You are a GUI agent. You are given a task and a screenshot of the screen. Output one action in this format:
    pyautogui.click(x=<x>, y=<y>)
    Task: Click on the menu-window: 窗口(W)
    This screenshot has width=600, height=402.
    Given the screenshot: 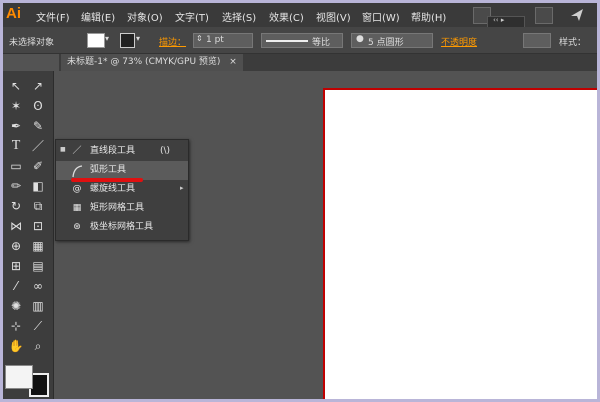 What is the action you would take?
    pyautogui.click(x=381, y=16)
    